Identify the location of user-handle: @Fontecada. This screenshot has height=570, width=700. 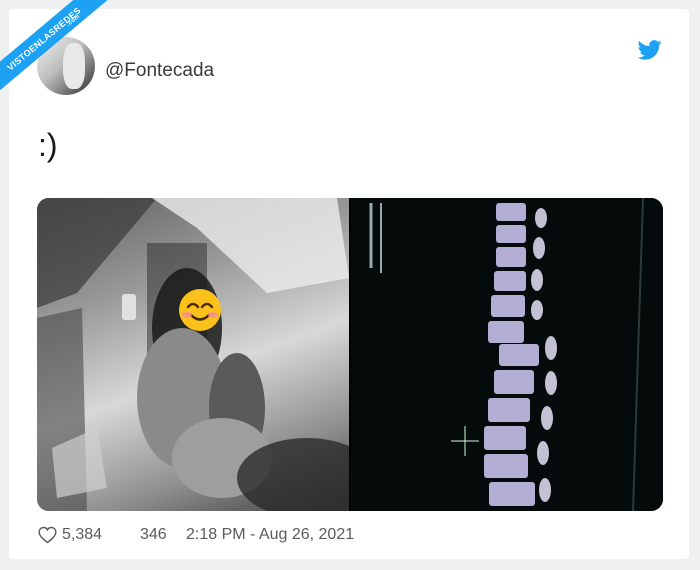
(159, 71).